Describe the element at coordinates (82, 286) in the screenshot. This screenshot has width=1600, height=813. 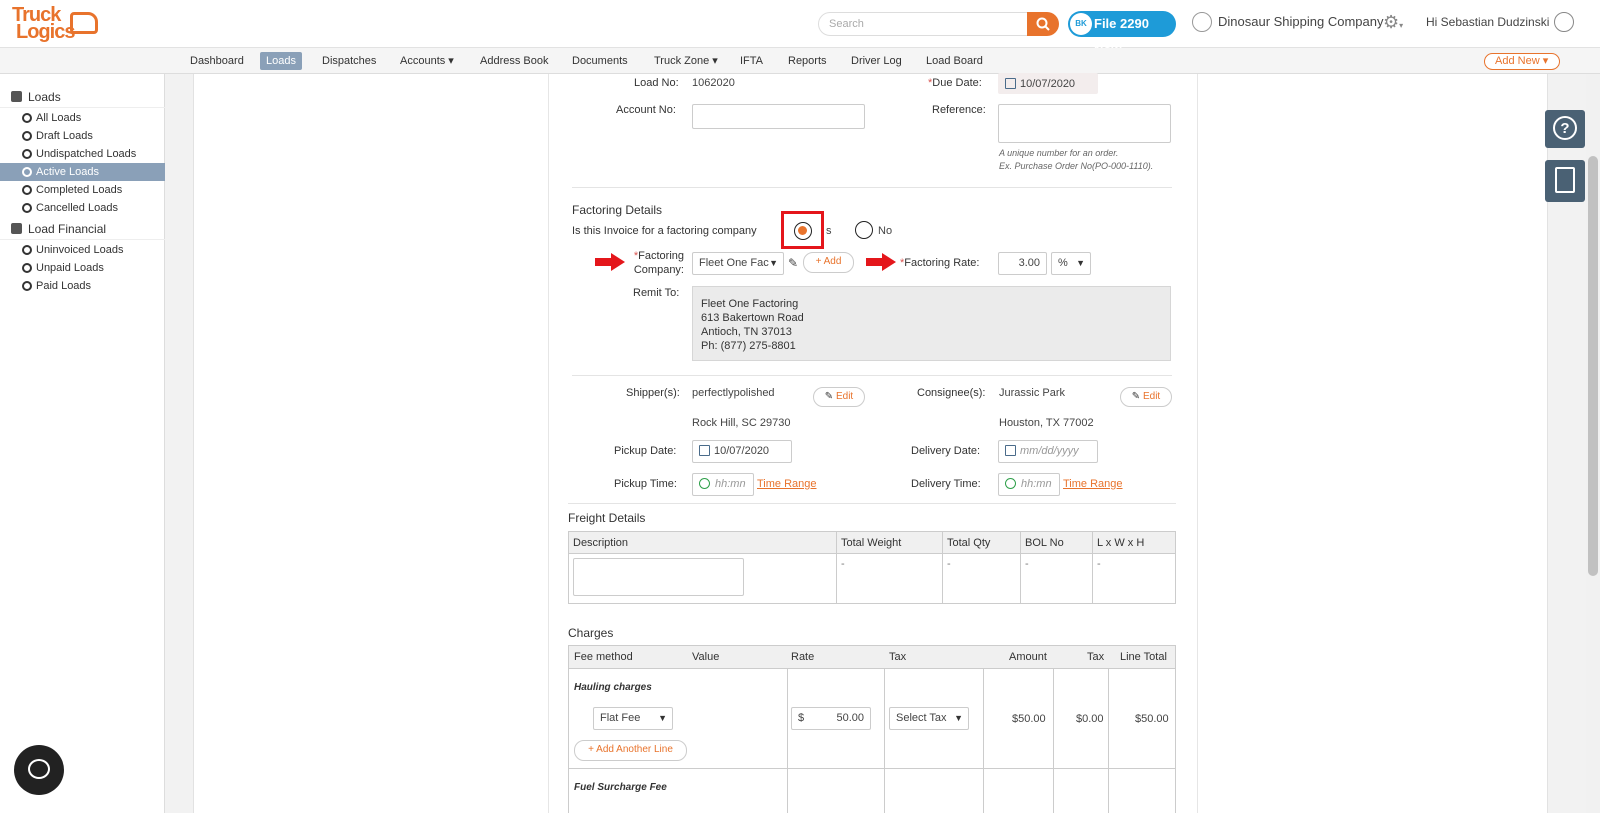
I see `sidebar-item-paid-loads: Paid Loads` at that location.